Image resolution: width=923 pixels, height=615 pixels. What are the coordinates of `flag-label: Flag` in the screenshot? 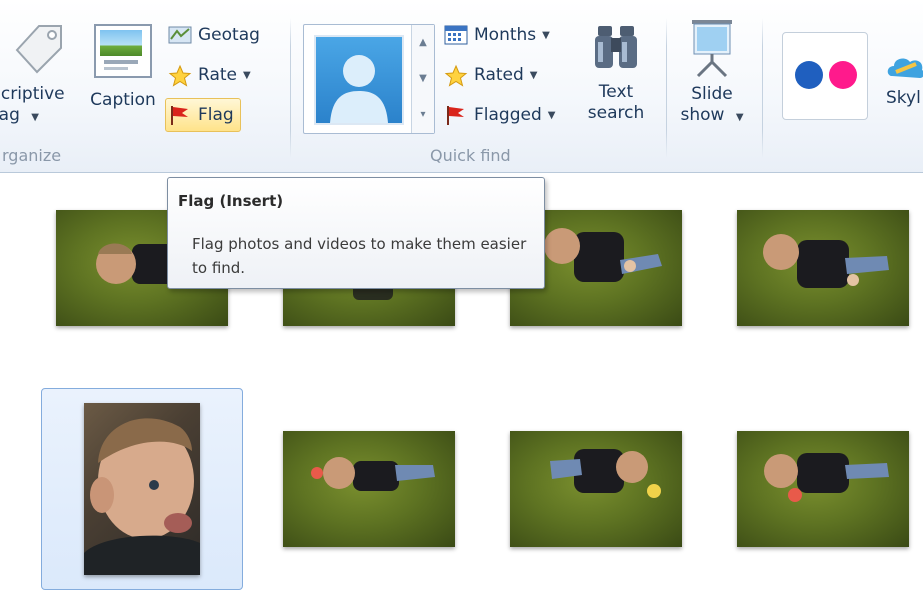 It's located at (216, 115).